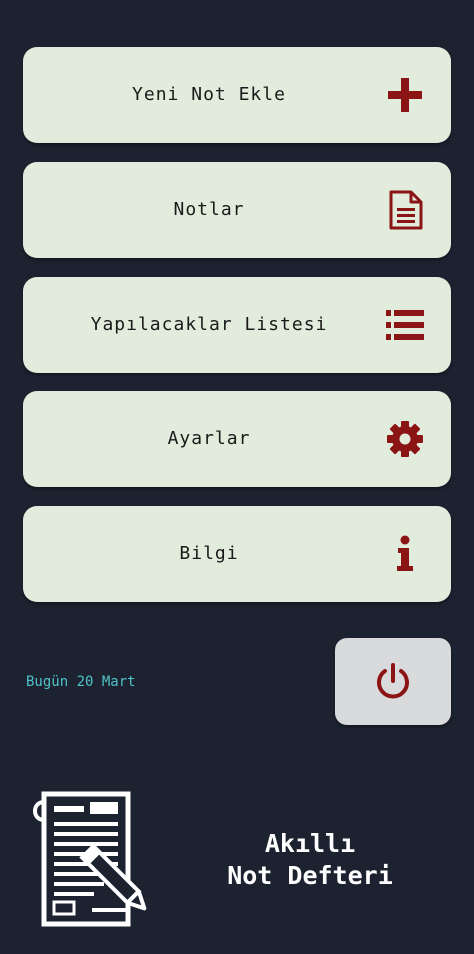  I want to click on info-label: Bilgi, so click(209, 553).